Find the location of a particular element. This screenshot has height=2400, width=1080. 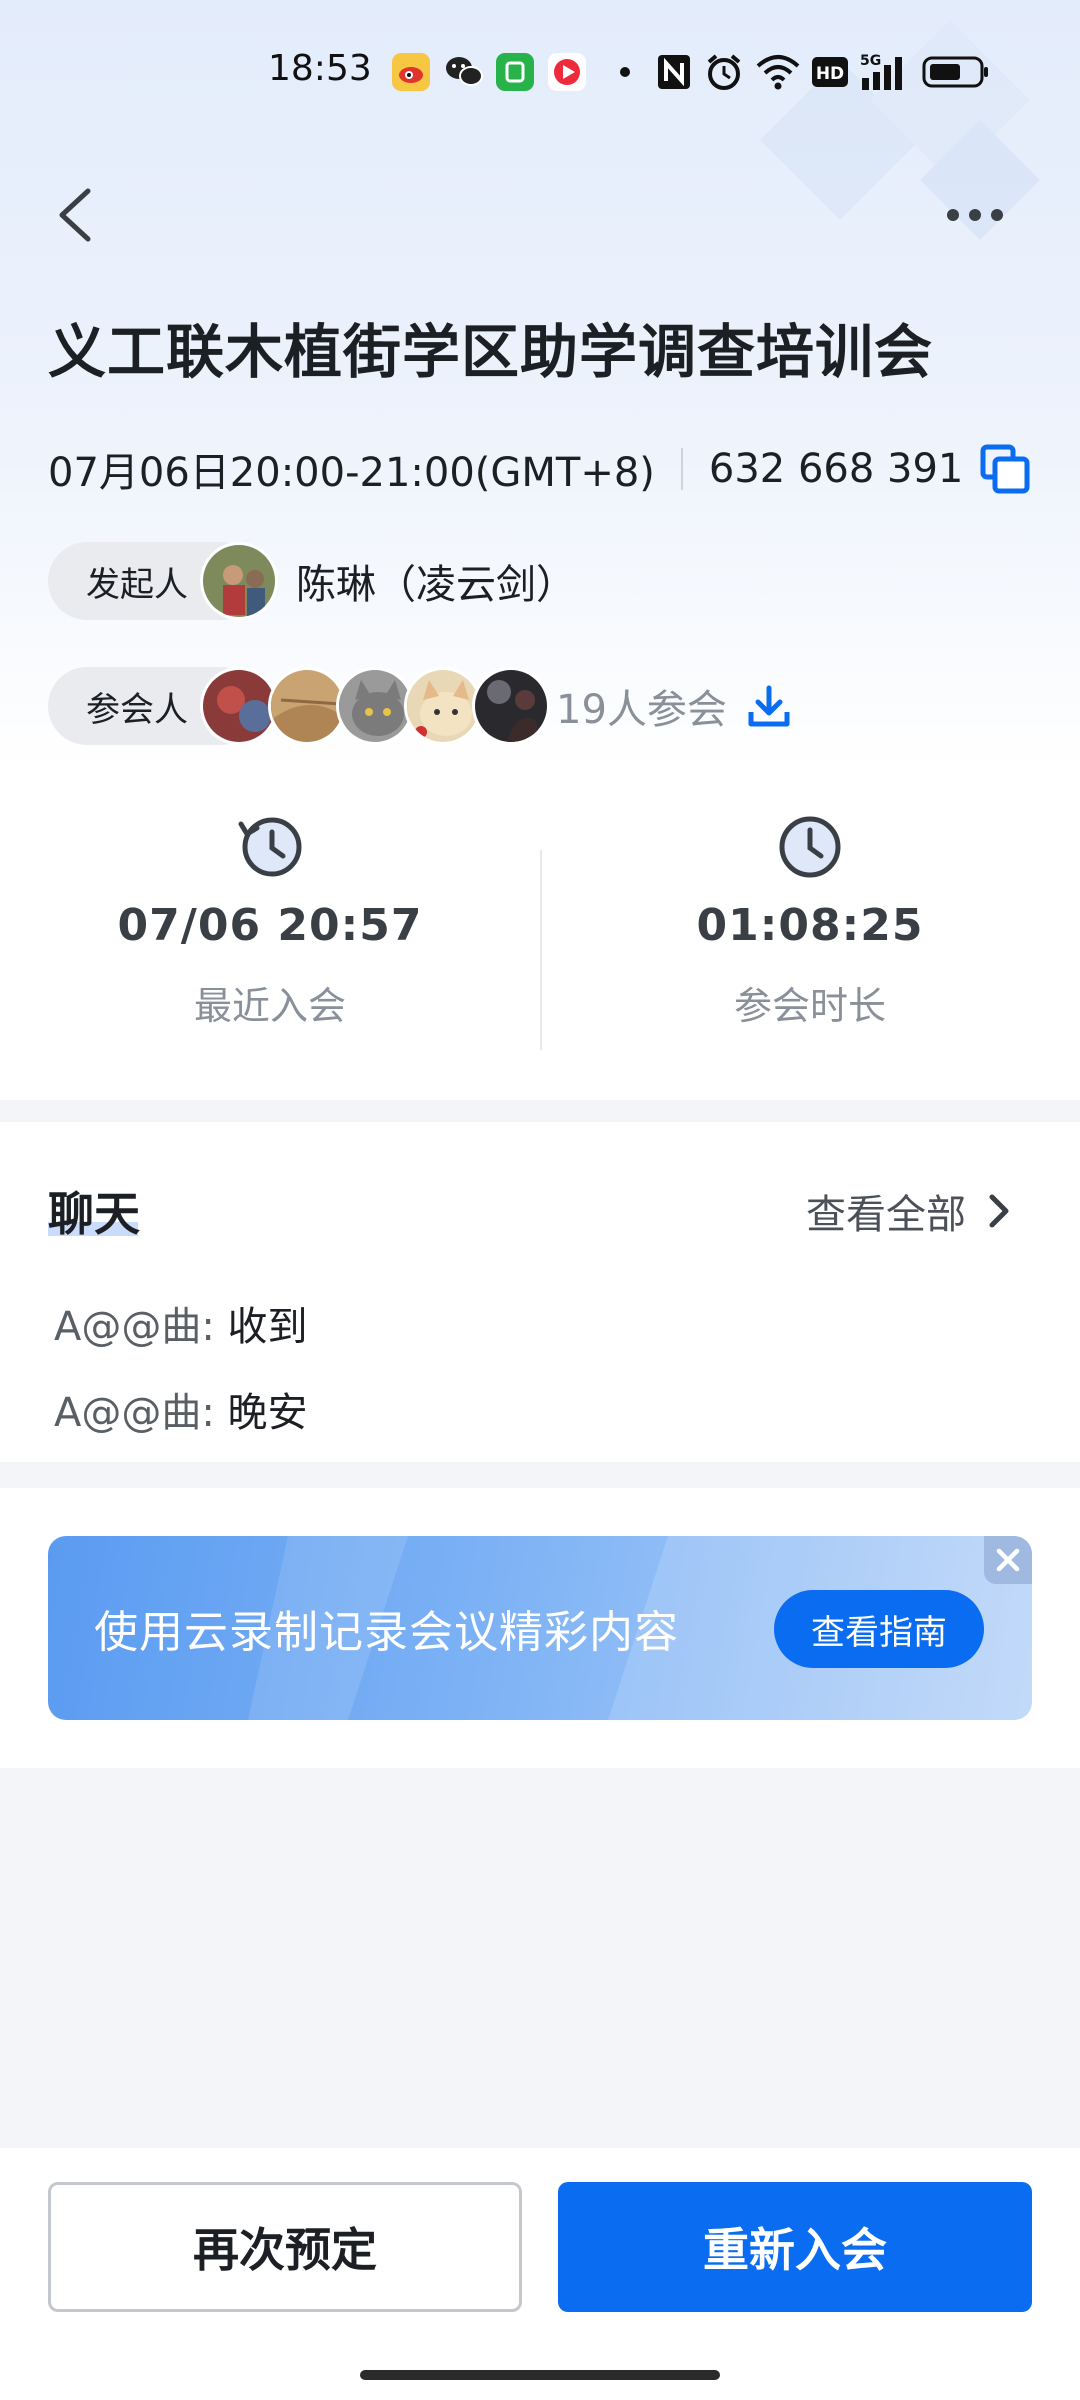

home-indicator is located at coordinates (540, 2375).